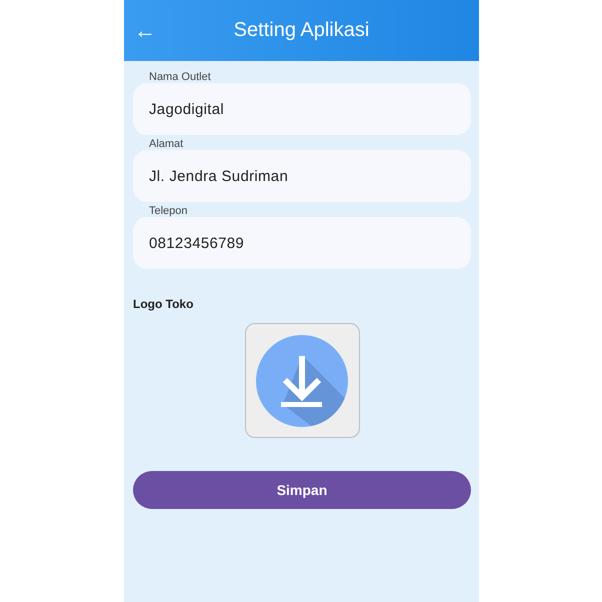 The image size is (602, 602). Describe the element at coordinates (169, 211) in the screenshot. I see `field-label: Telepon` at that location.